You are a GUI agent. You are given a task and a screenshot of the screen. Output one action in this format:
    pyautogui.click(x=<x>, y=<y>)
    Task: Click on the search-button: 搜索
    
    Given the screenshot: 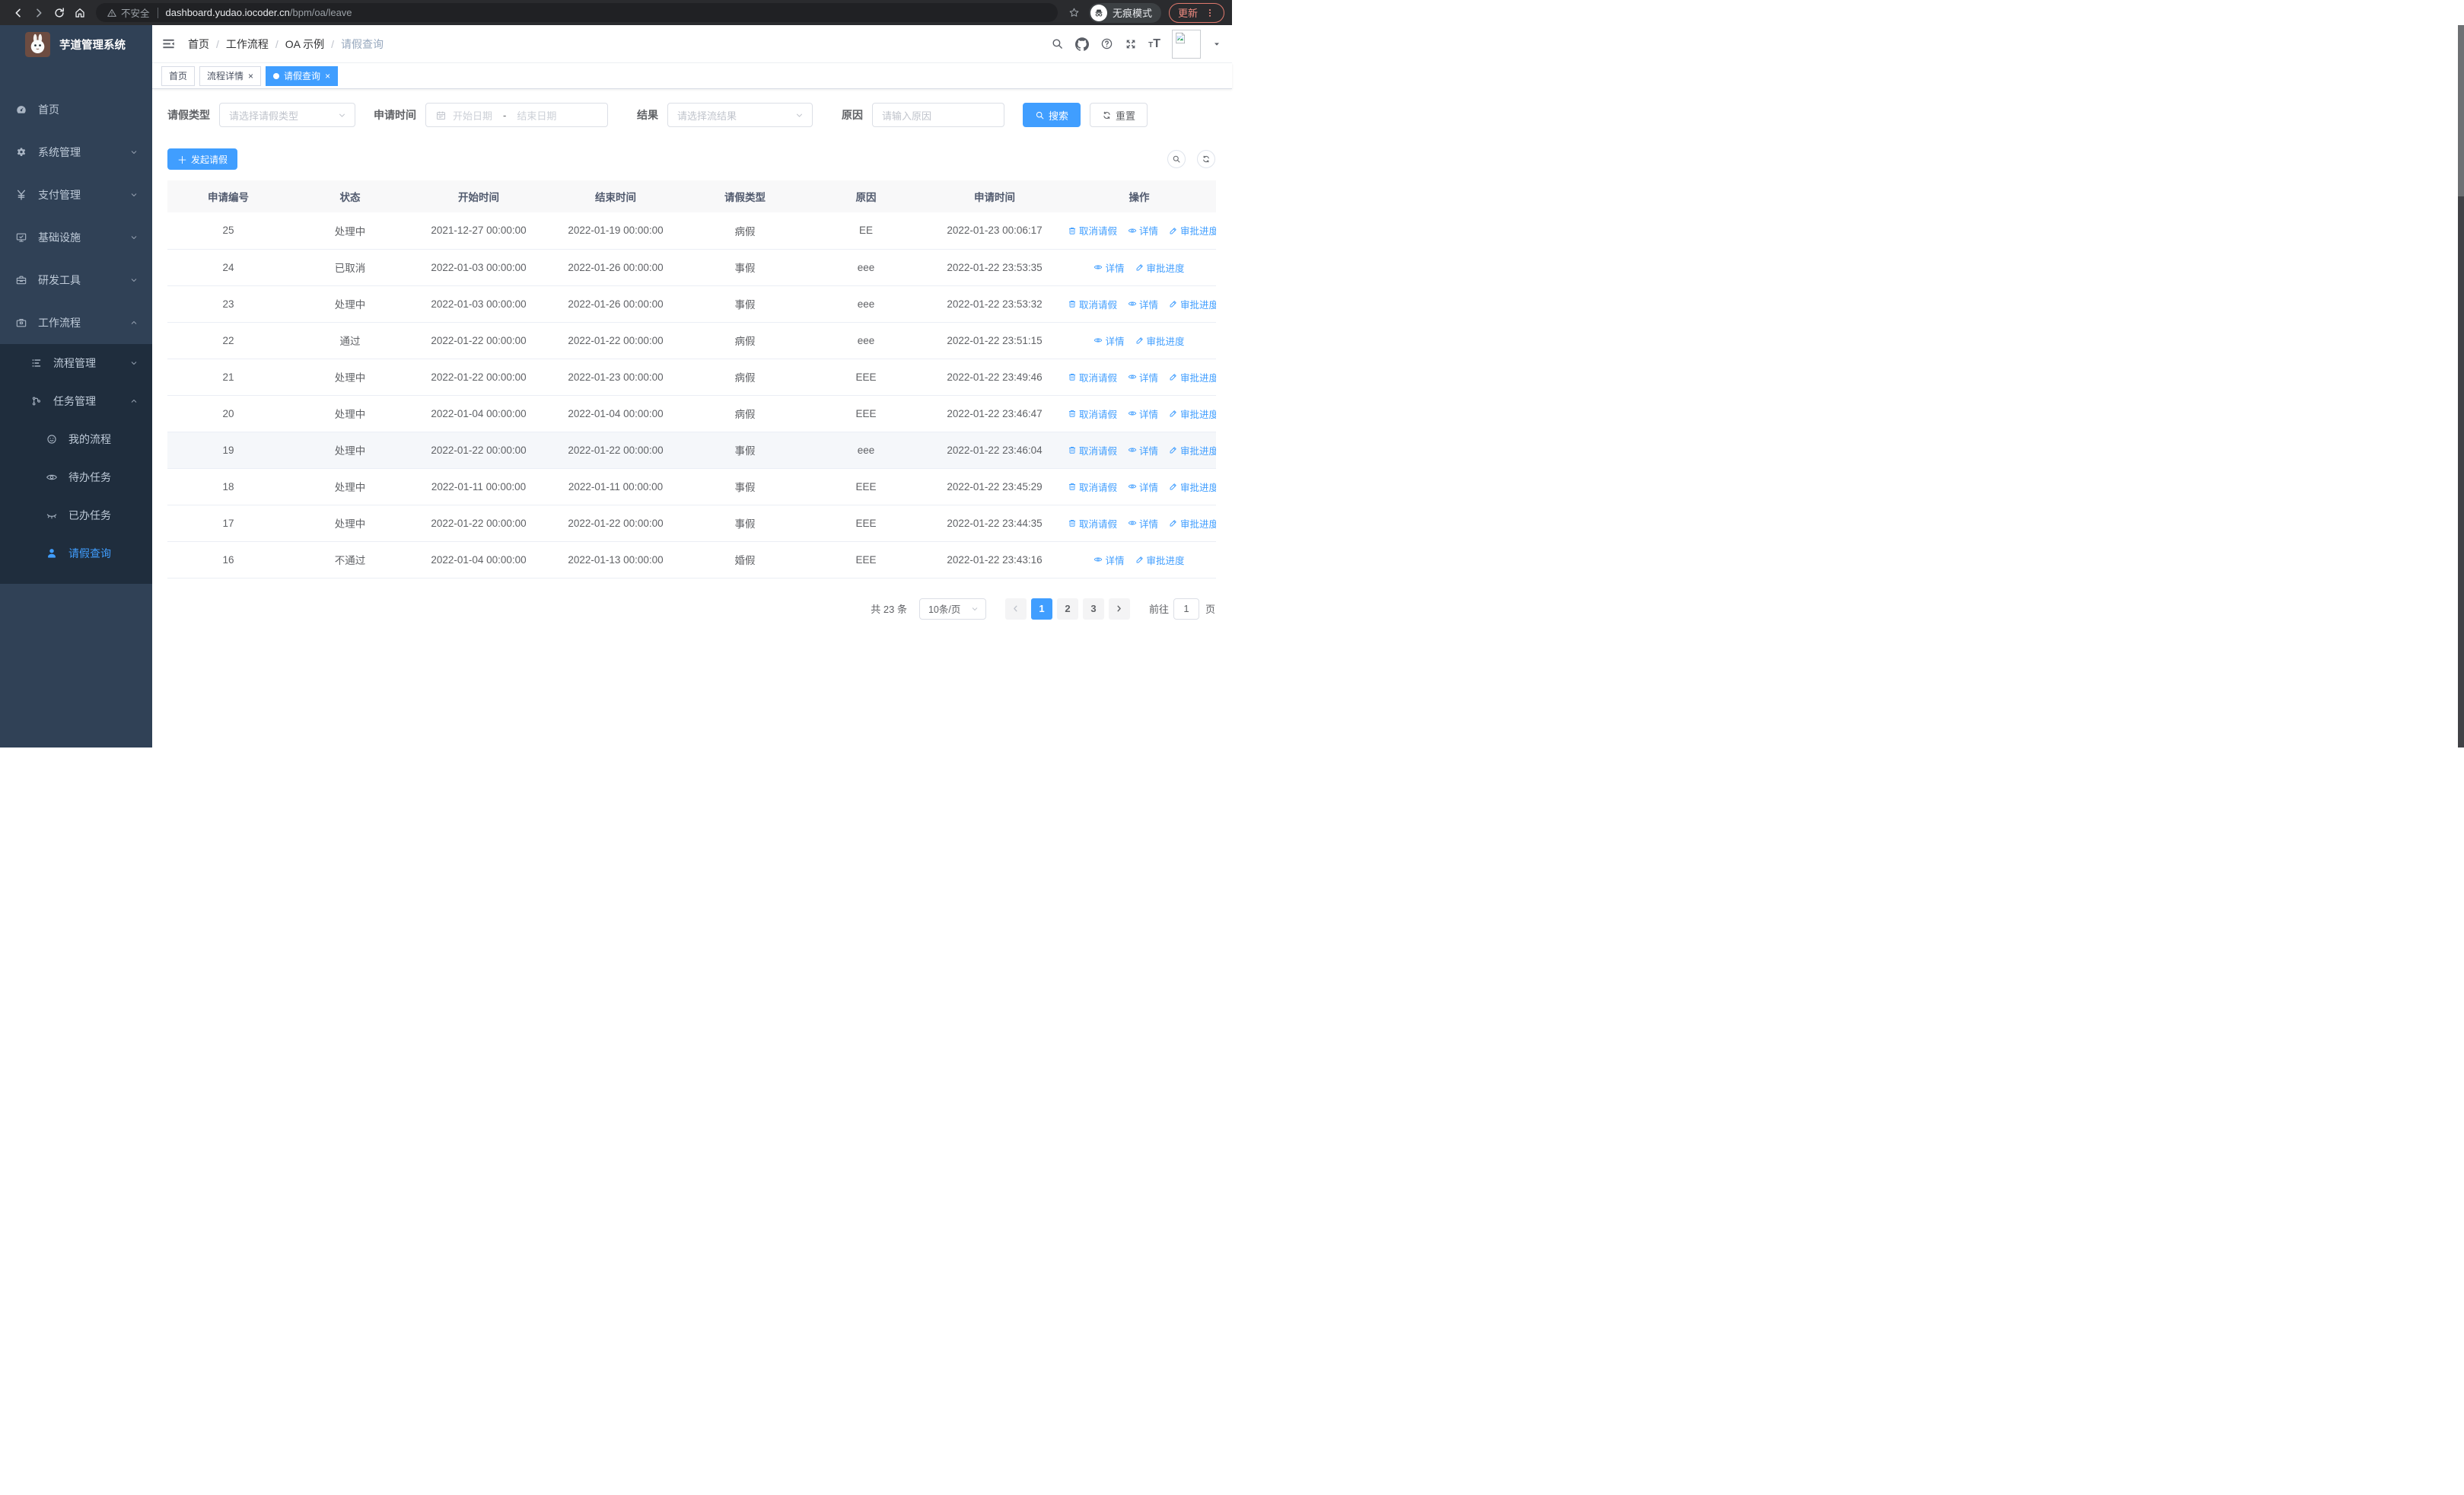 What is the action you would take?
    pyautogui.click(x=1052, y=115)
    